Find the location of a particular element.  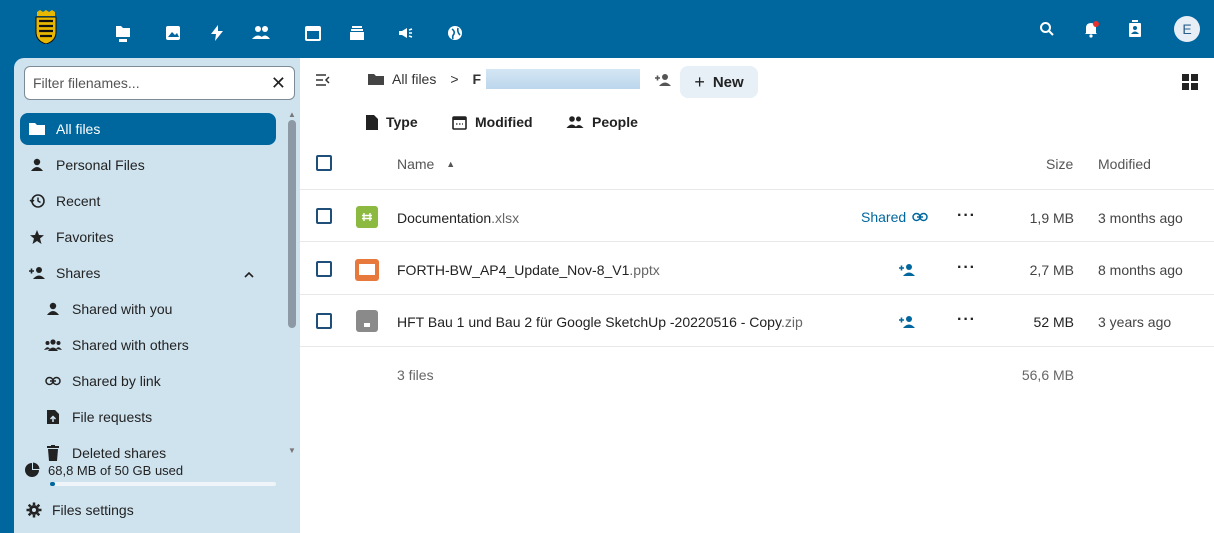

file-extension: .pptx is located at coordinates (644, 270).